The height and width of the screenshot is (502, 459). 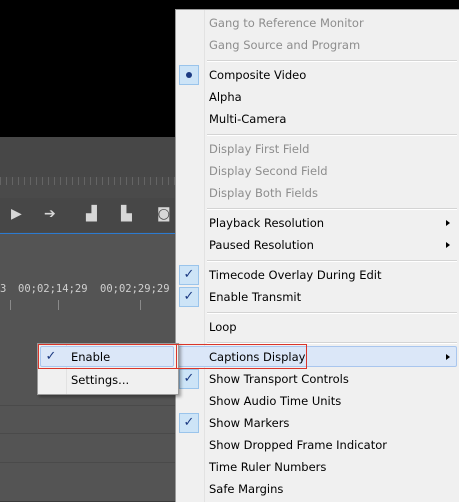 I want to click on menu-item-display-both-fields: Display Both Fields, so click(x=317, y=193).